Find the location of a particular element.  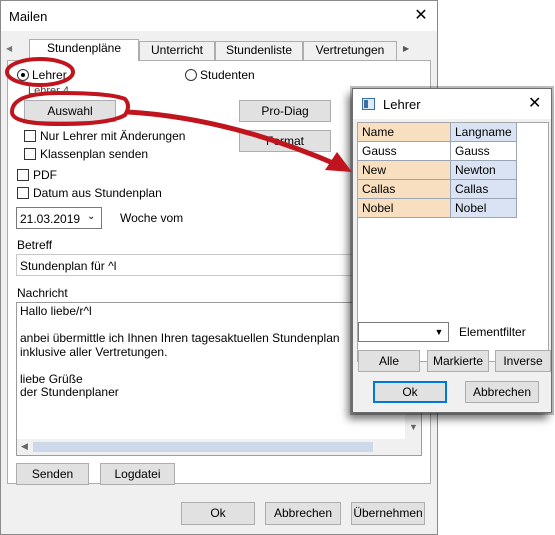

nachricht-line: liebe Grüße is located at coordinates (51, 378).